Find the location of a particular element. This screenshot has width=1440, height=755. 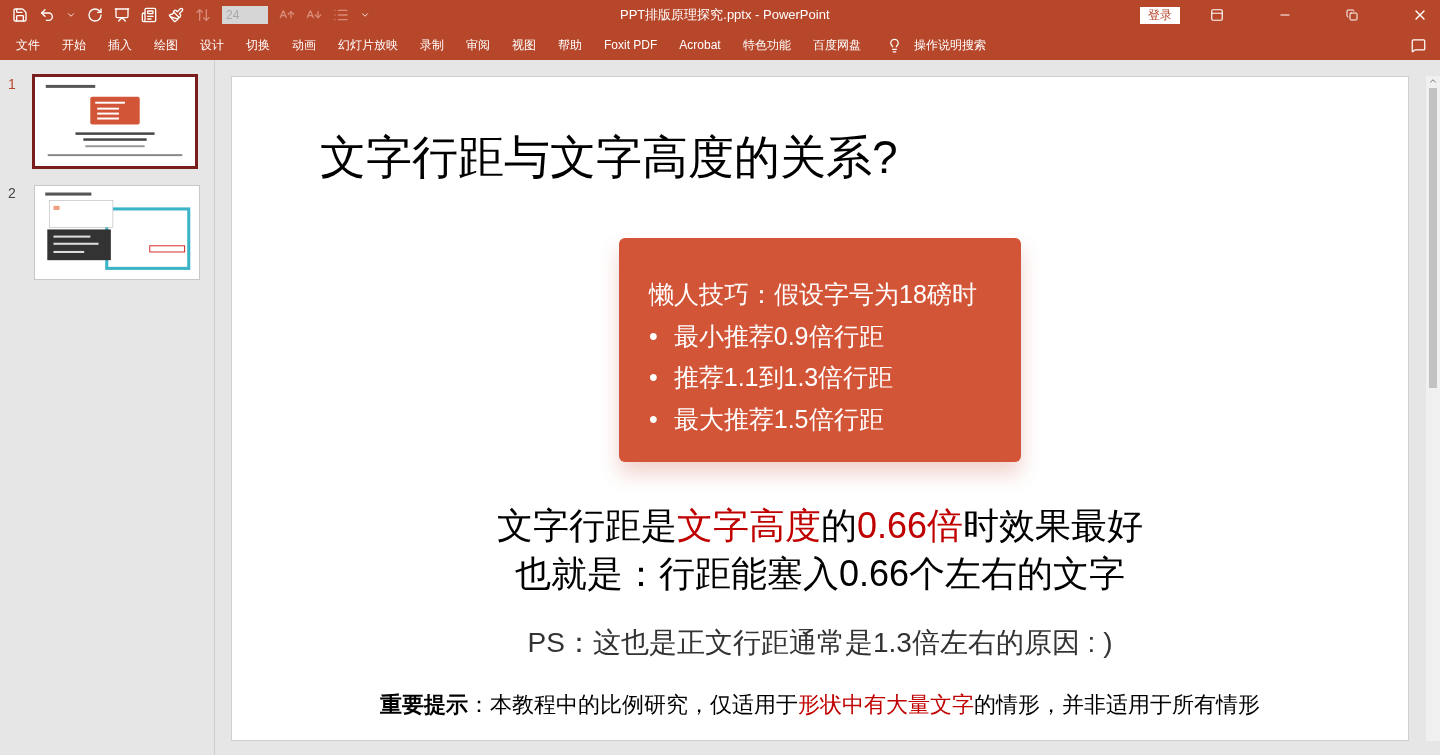

redo-icon is located at coordinates (95, 15).